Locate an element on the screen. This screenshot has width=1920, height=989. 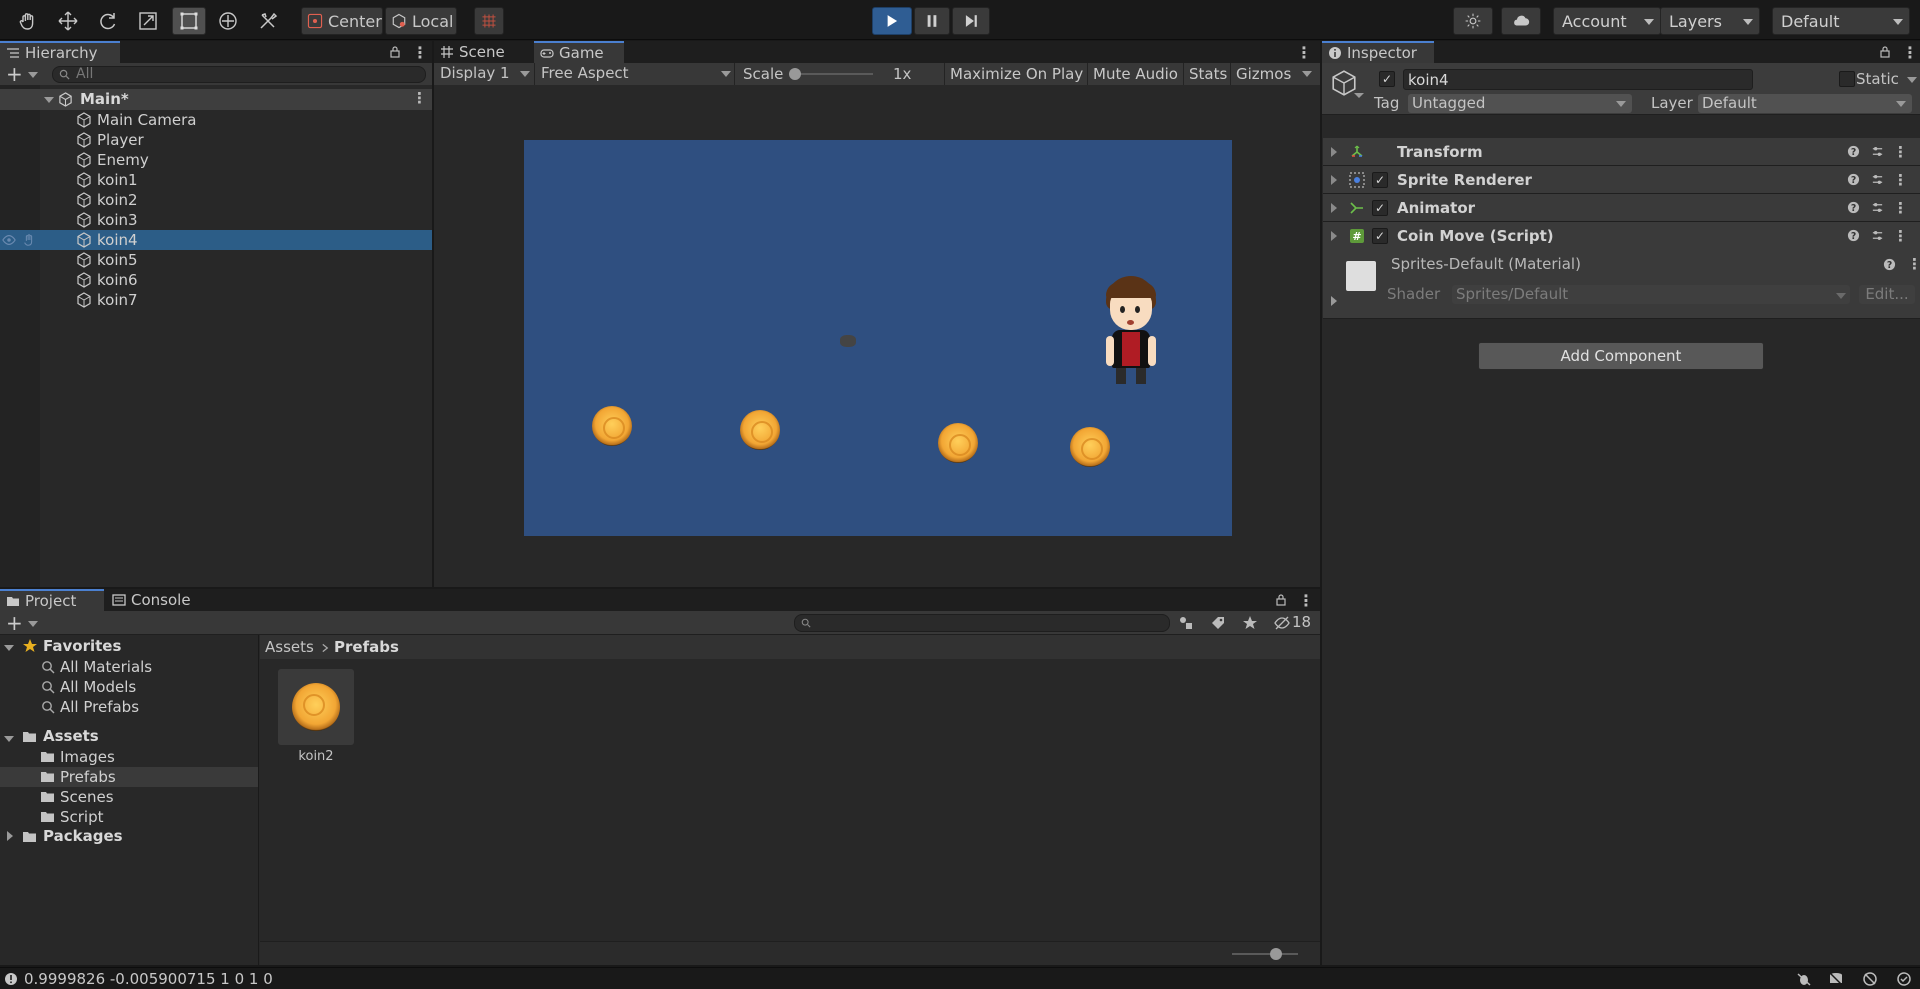
add-component-button: Add Component is located at coordinates (1621, 356).